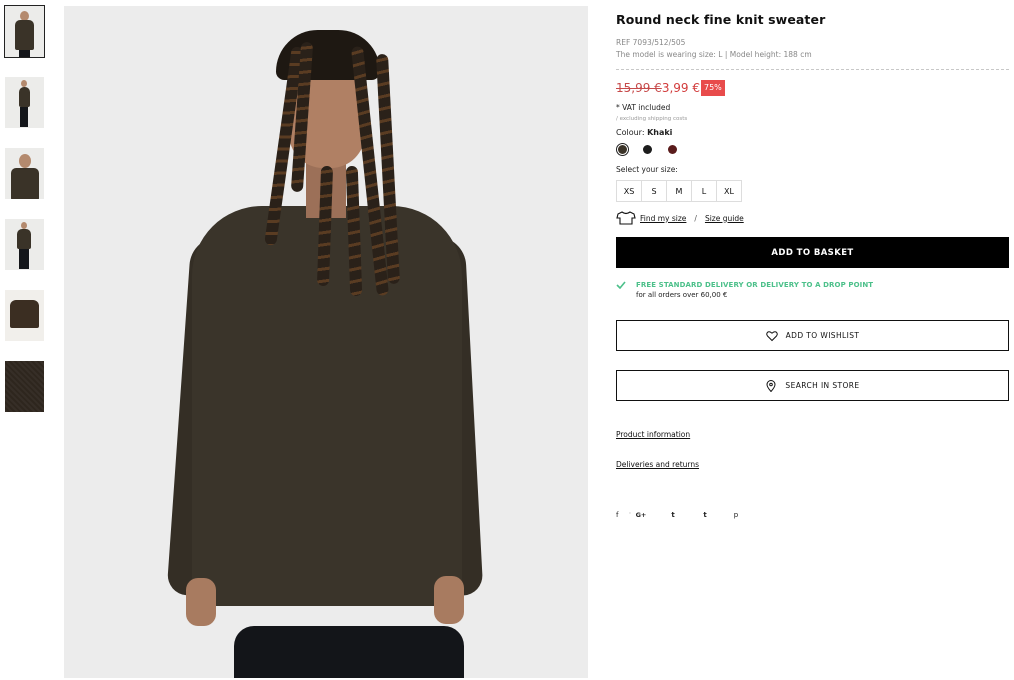 This screenshot has height=680, width=1014. What do you see at coordinates (657, 464) in the screenshot?
I see `deliveries-returns-link: Deliveries and returns` at bounding box center [657, 464].